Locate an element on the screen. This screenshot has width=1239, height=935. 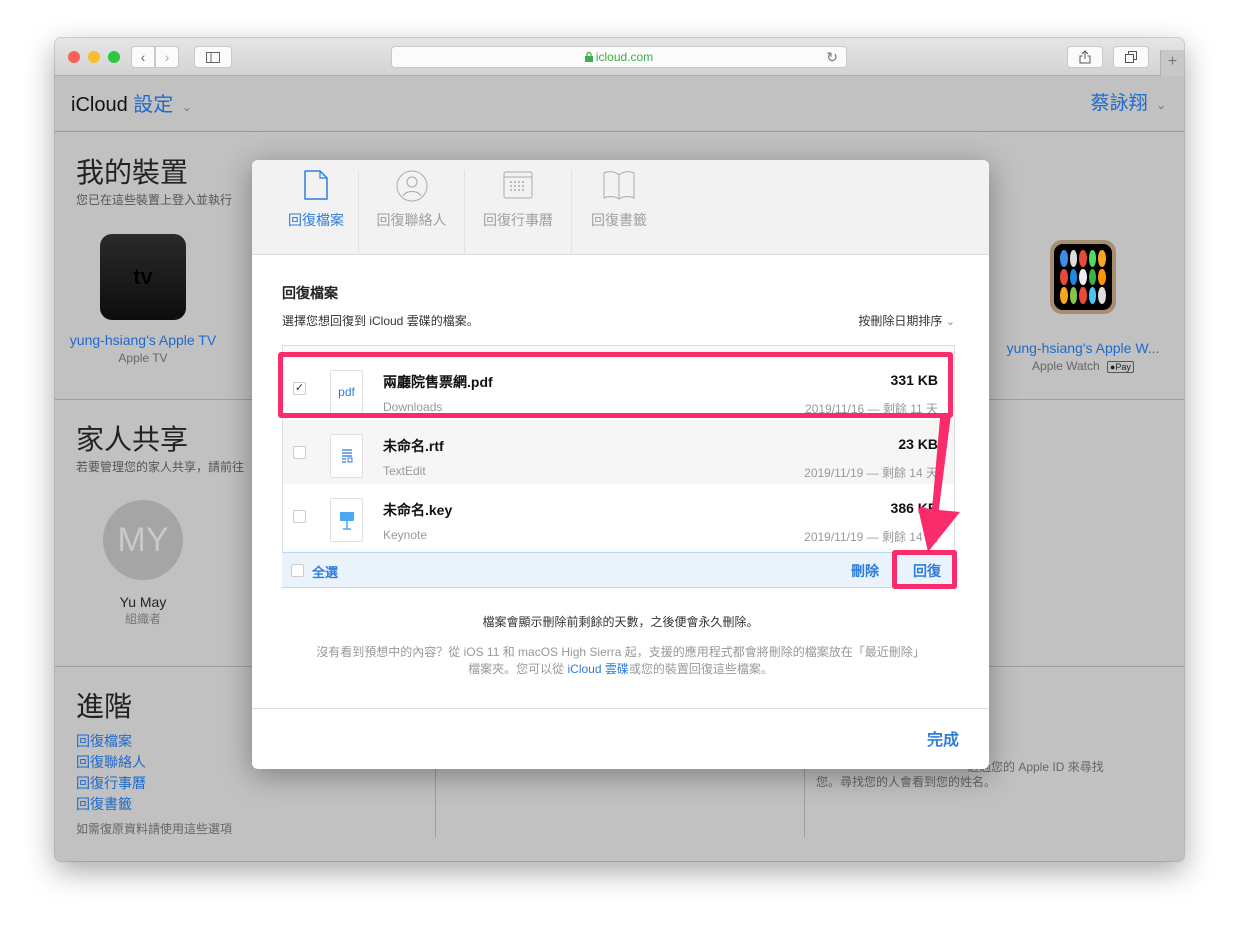
done-button: 完成 is located at coordinates (943, 738).